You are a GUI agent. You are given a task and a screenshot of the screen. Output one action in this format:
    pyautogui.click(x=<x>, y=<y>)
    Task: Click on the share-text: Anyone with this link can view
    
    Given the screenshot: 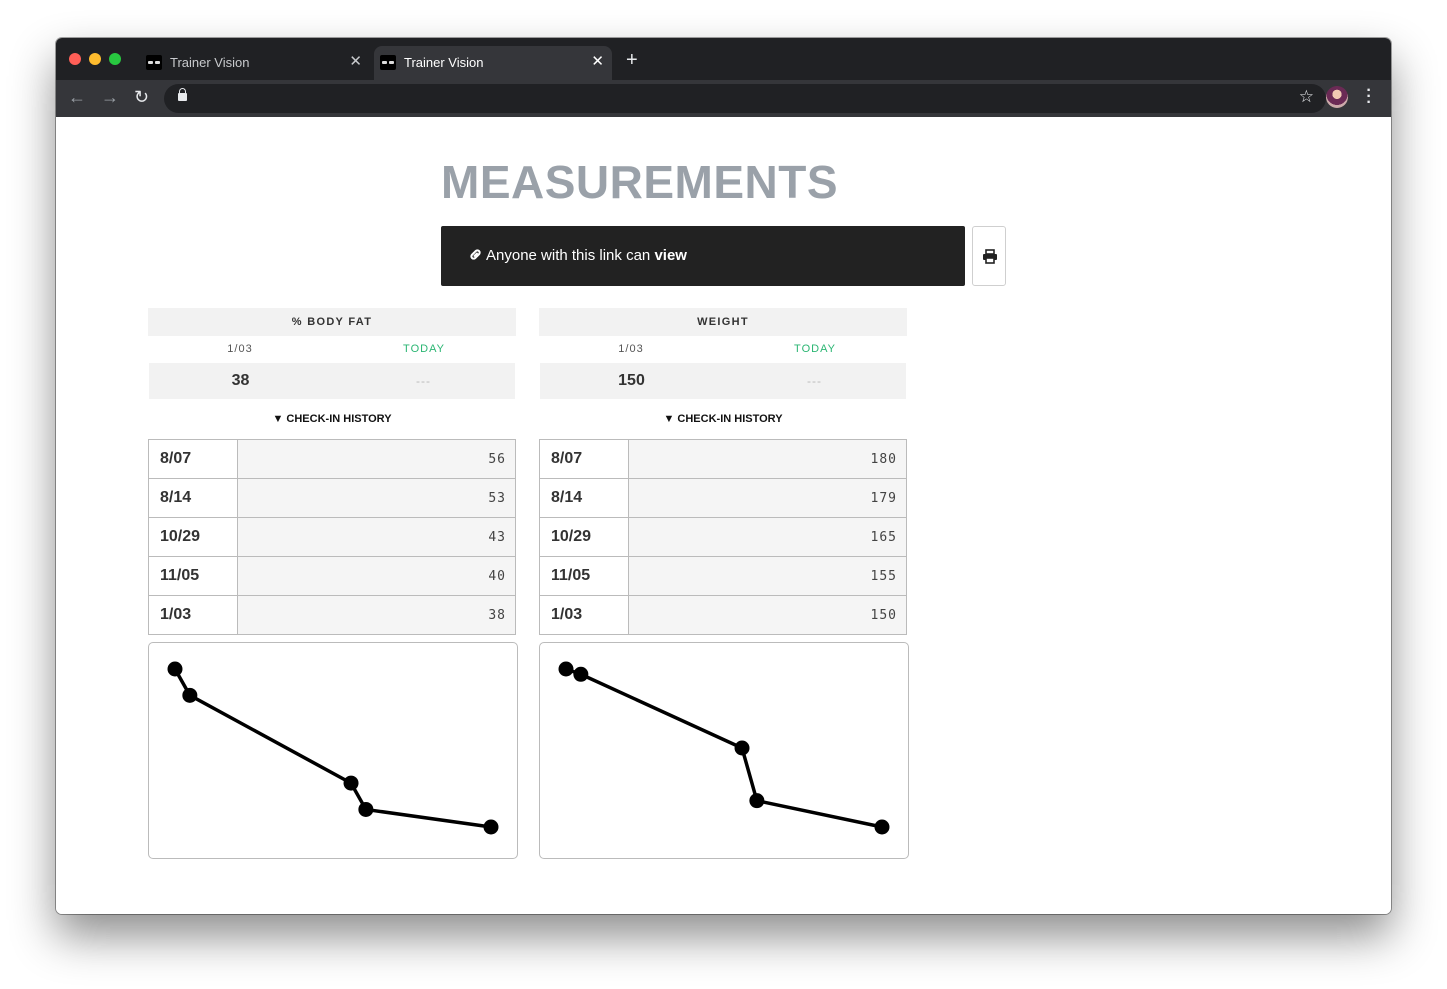 What is the action you would take?
    pyautogui.click(x=586, y=255)
    